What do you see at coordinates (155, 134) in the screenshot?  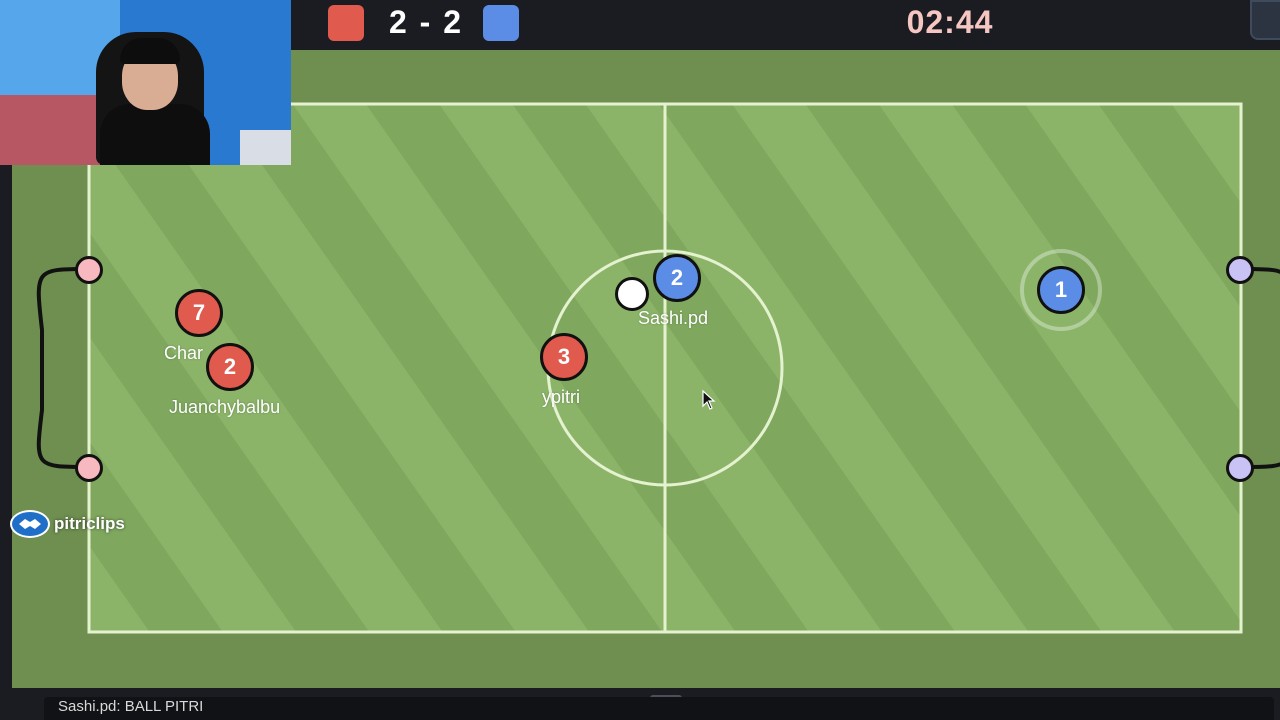 I see `webcam-shirt` at bounding box center [155, 134].